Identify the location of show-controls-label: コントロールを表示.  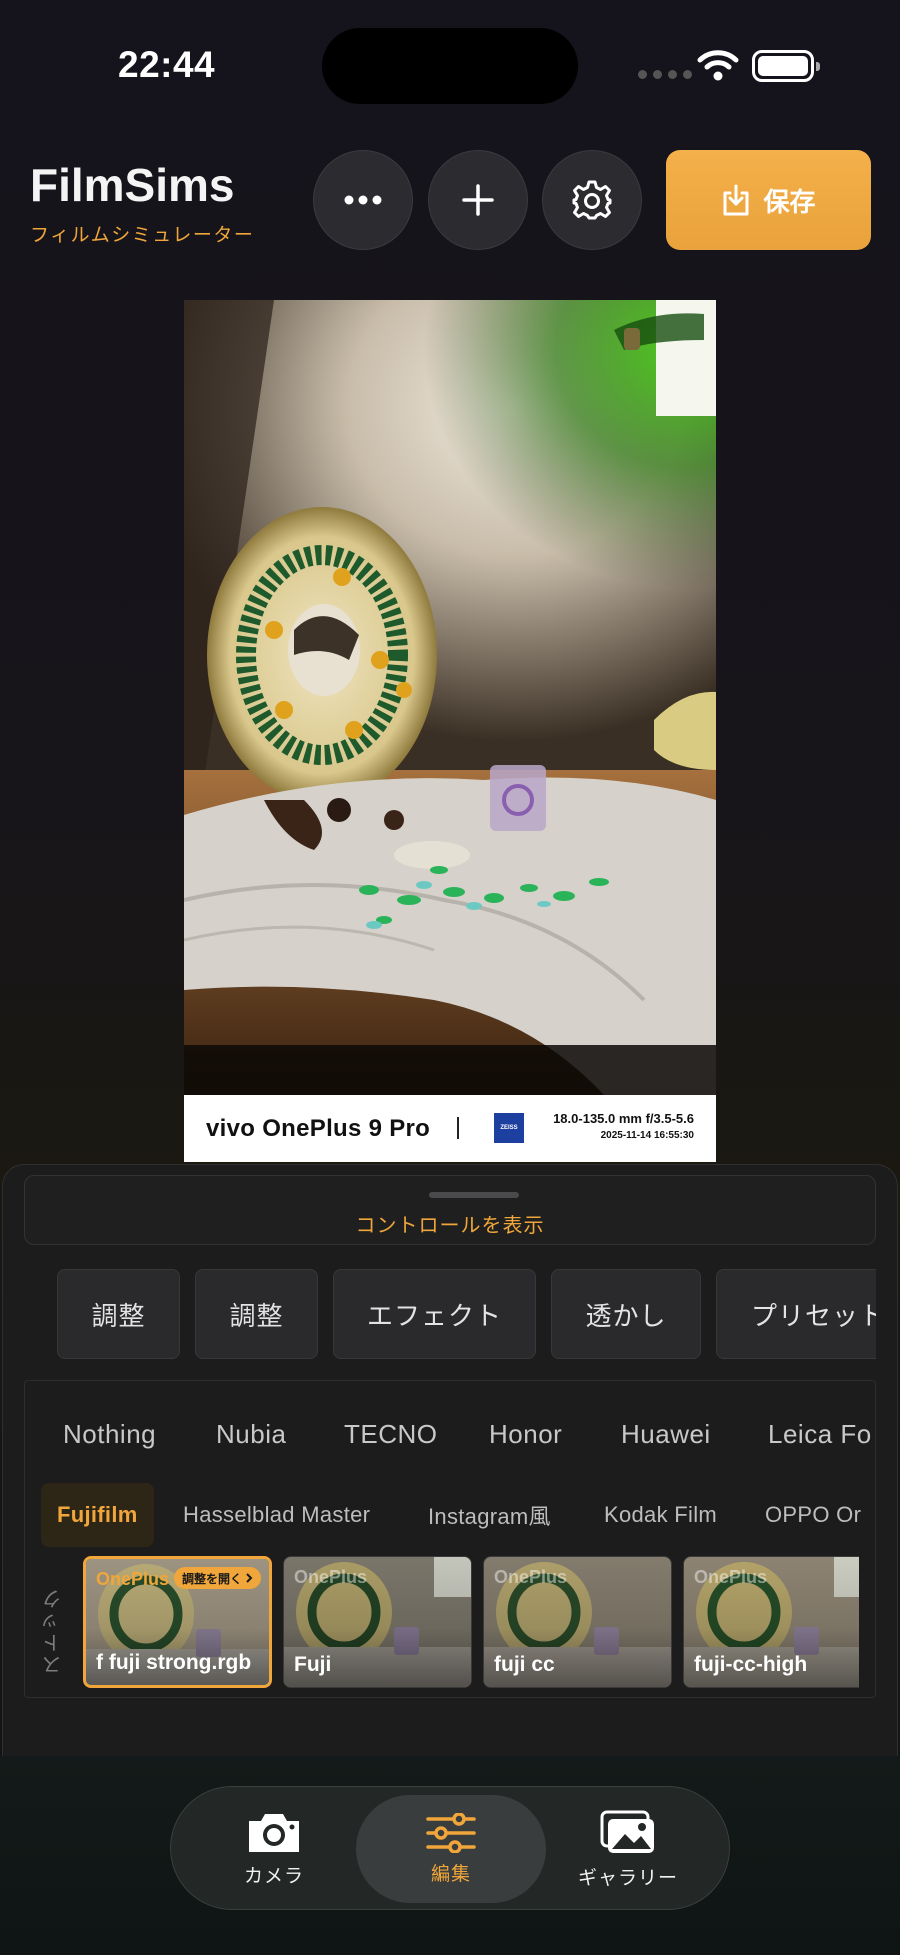
(450, 1226).